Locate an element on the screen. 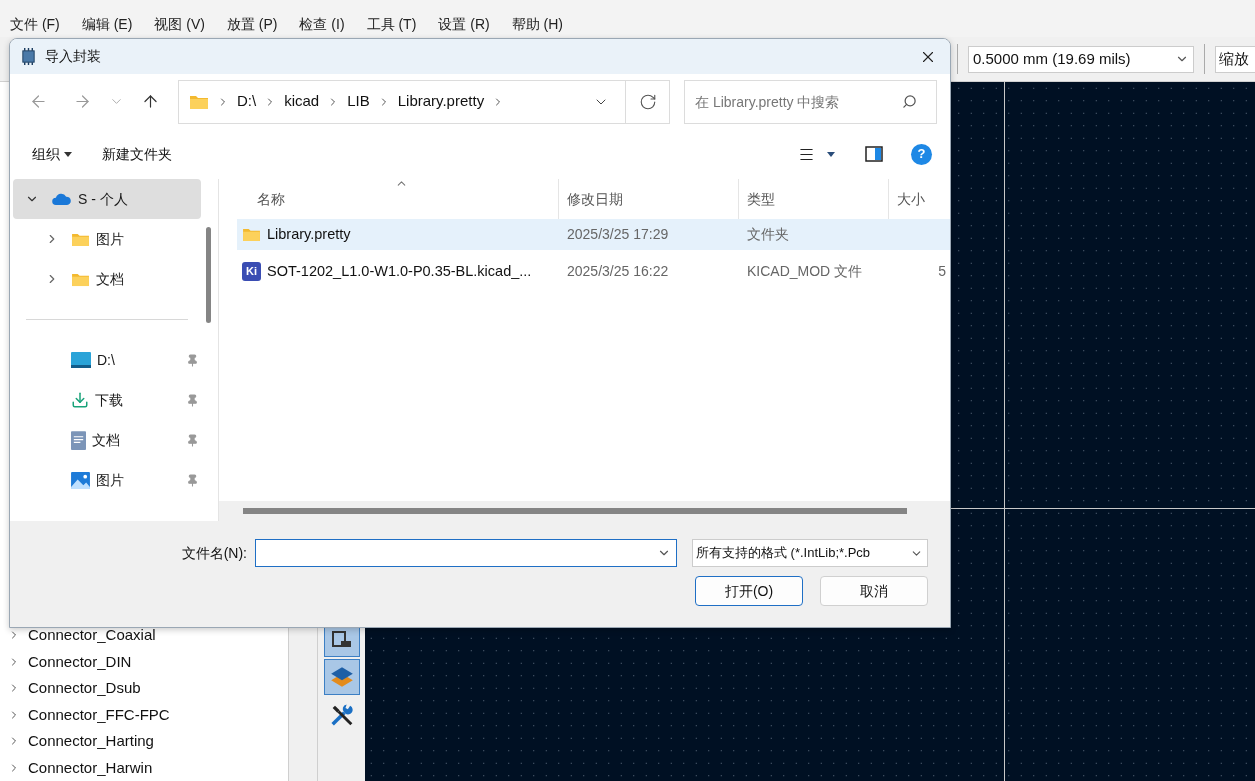 The height and width of the screenshot is (781, 1255). menu-item: 编辑 (E) is located at coordinates (107, 24).